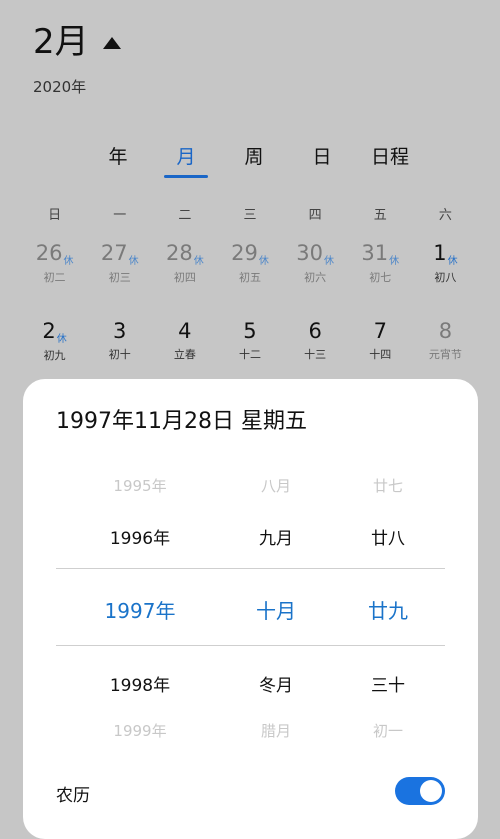  Describe the element at coordinates (388, 485) in the screenshot. I see `day-option: 廿七` at that location.